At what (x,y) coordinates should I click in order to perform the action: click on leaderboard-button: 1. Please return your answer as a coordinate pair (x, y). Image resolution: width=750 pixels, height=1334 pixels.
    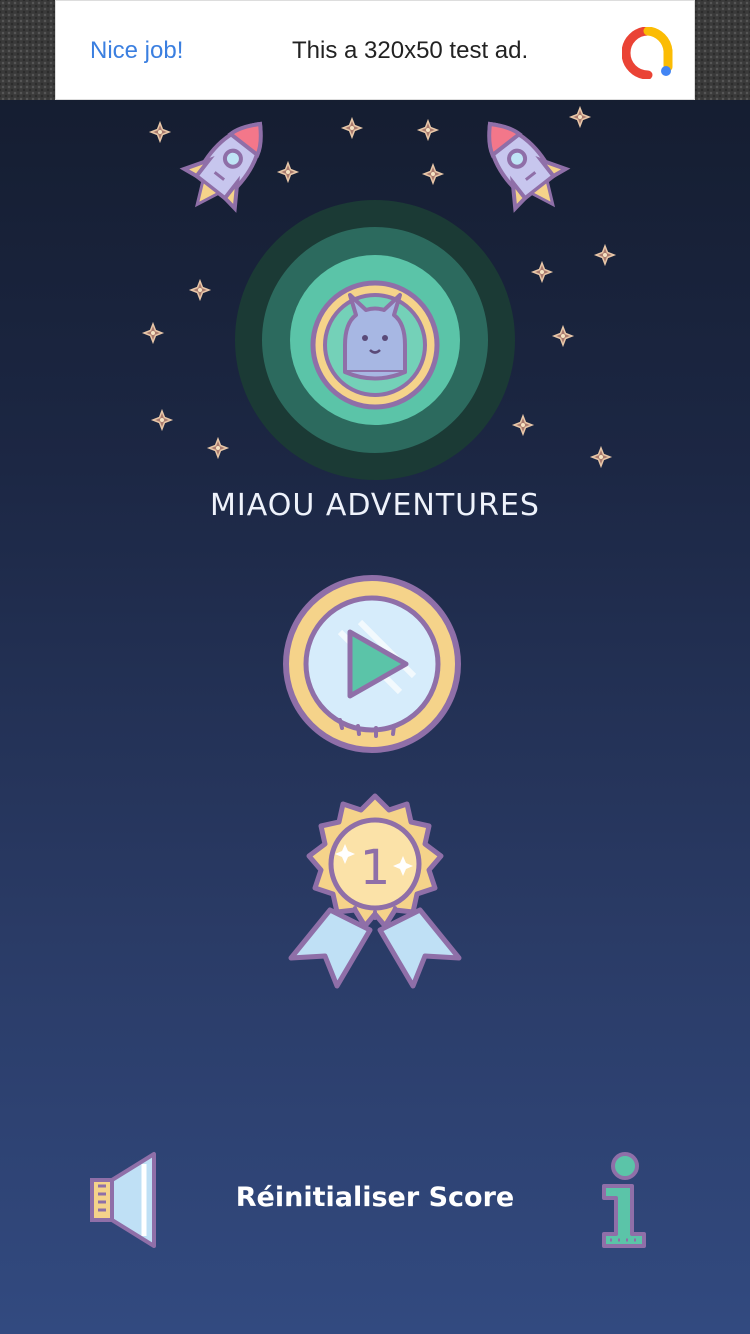
    Looking at the image, I should click on (375, 890).